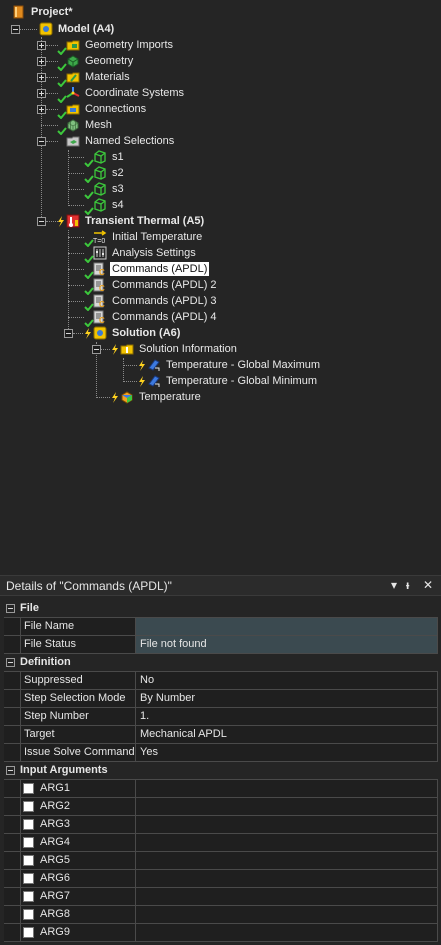  I want to click on property-row-arg6: ARG6, so click(221, 879).